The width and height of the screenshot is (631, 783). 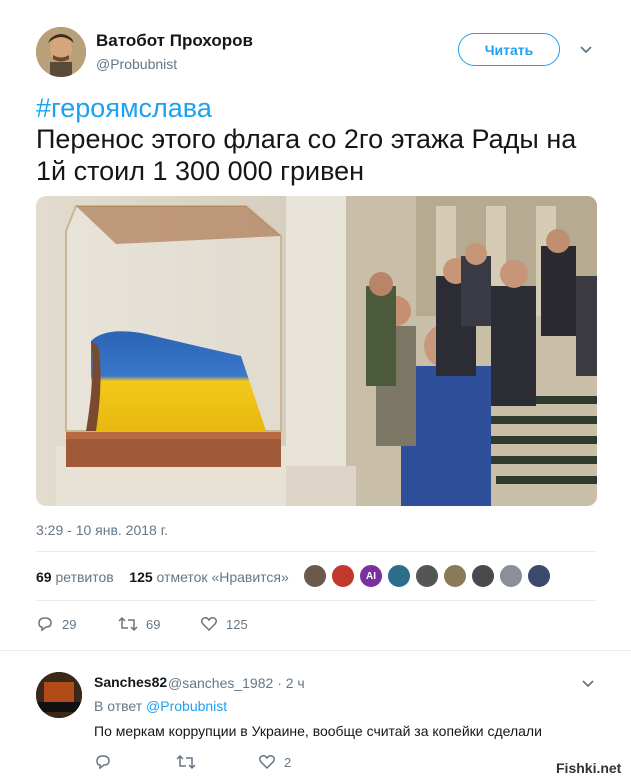 What do you see at coordinates (224, 624) in the screenshot?
I see `like-button: 125` at bounding box center [224, 624].